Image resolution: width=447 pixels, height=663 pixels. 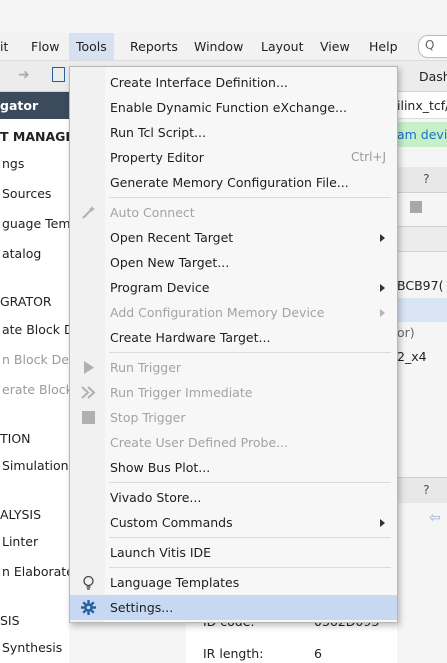 I want to click on menu-tools: Tools, so click(x=91, y=46).